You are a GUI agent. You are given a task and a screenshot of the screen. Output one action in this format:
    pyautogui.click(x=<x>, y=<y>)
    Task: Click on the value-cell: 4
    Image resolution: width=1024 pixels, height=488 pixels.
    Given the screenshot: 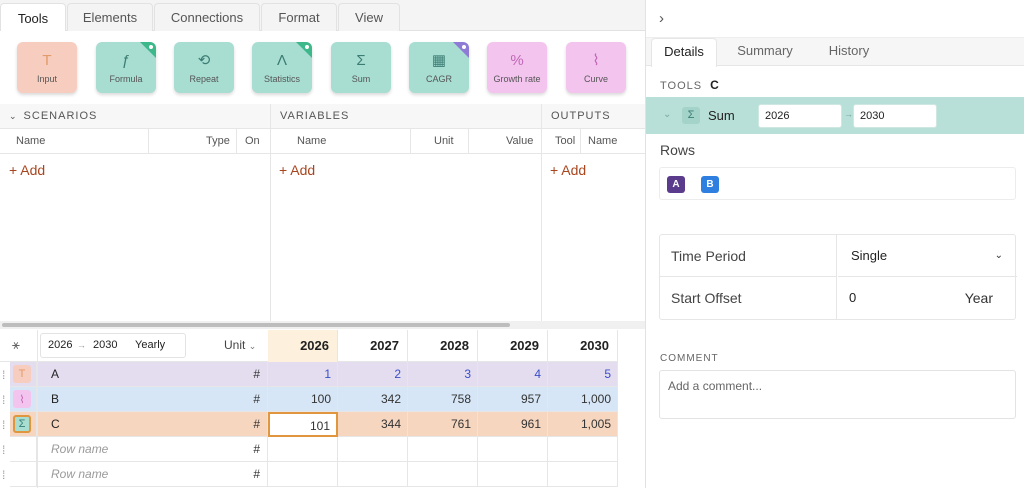 What is the action you would take?
    pyautogui.click(x=513, y=374)
    